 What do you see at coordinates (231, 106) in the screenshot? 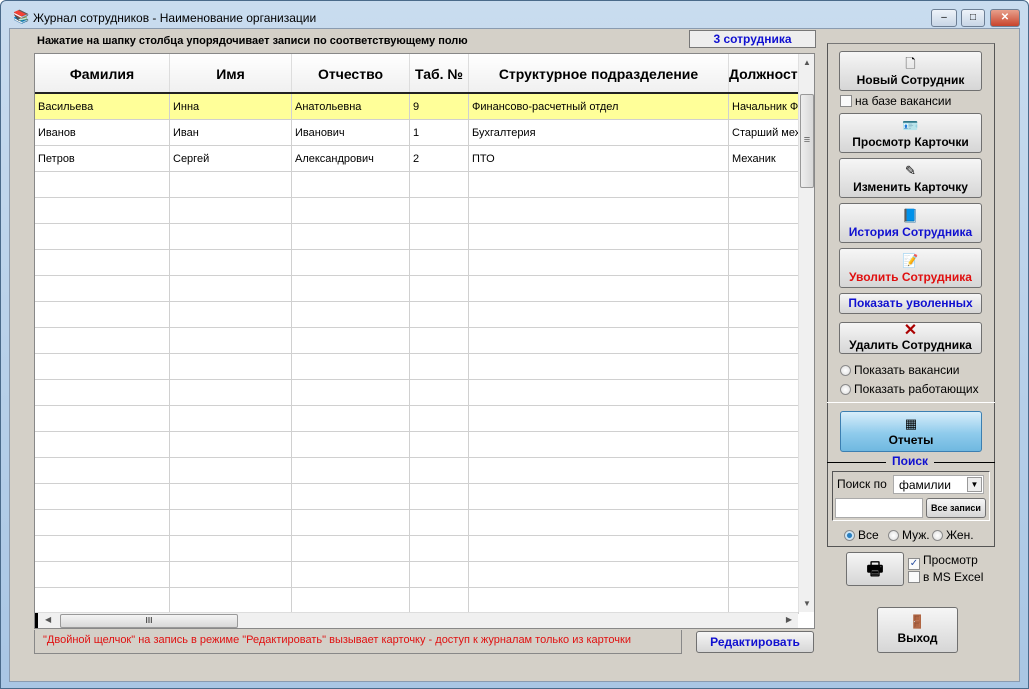
I see `cell-name: Инна` at bounding box center [231, 106].